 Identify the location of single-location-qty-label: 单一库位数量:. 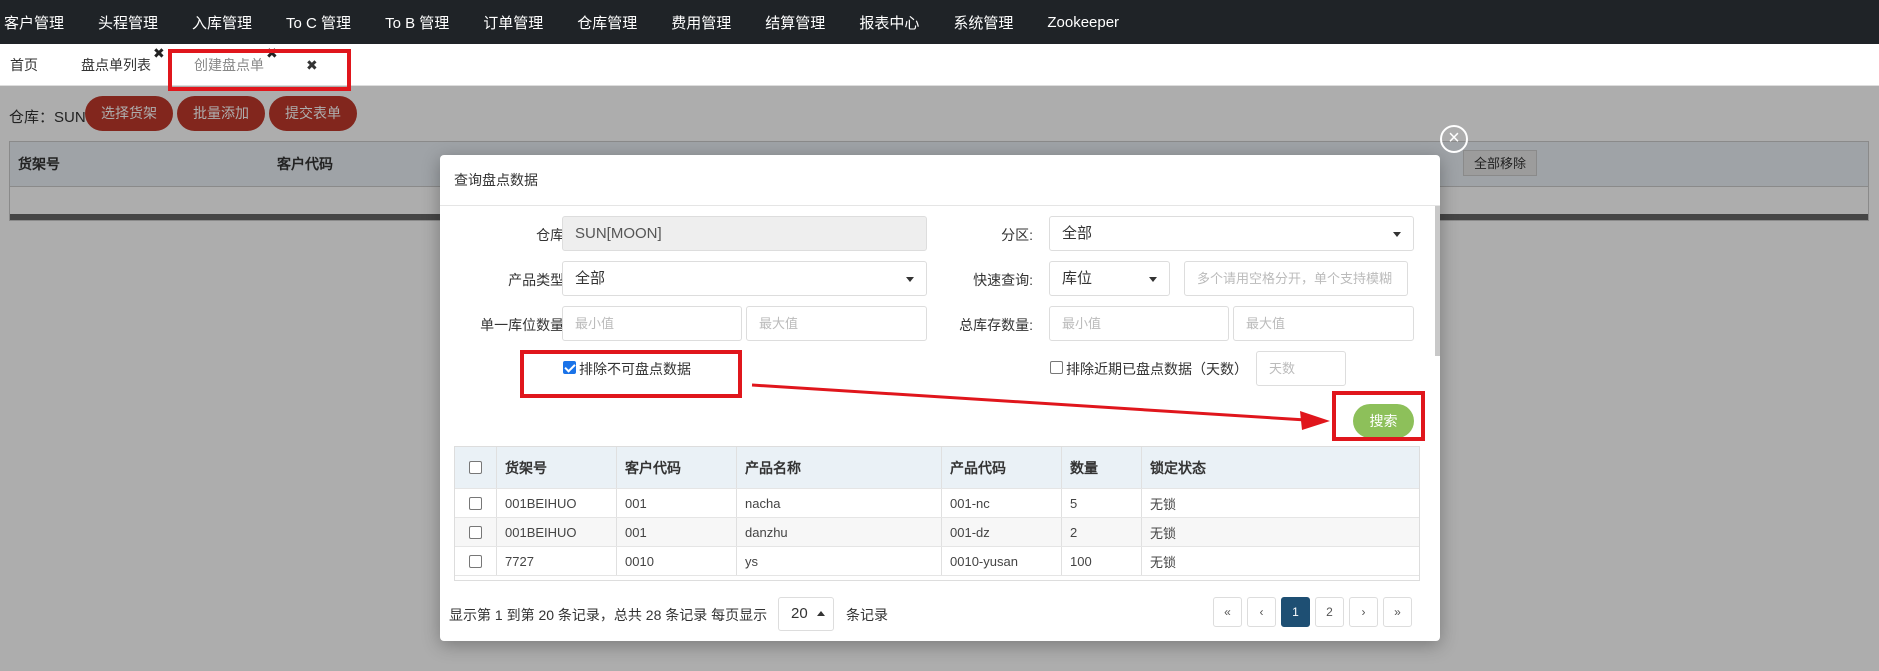
(524, 325).